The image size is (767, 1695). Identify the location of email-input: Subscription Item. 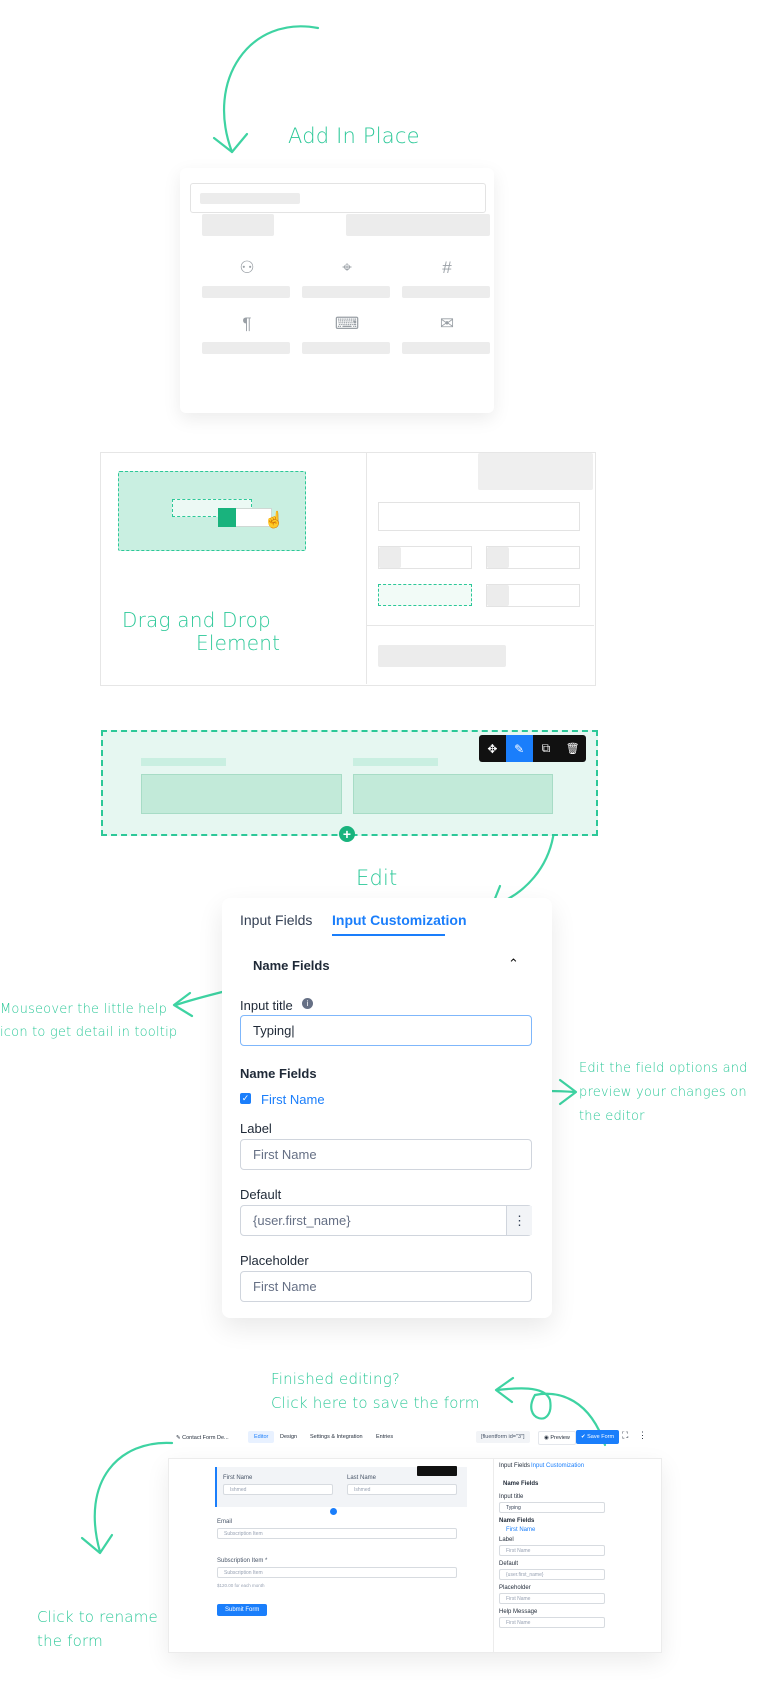
(337, 1533).